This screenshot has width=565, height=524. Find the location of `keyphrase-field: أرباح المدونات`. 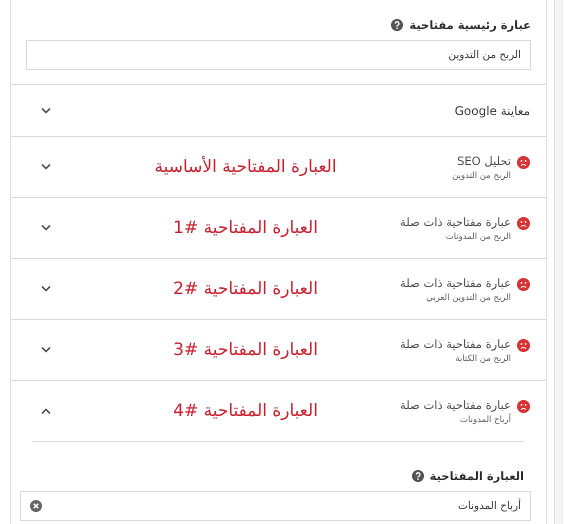

keyphrase-field: أرباح المدونات is located at coordinates (276, 506).